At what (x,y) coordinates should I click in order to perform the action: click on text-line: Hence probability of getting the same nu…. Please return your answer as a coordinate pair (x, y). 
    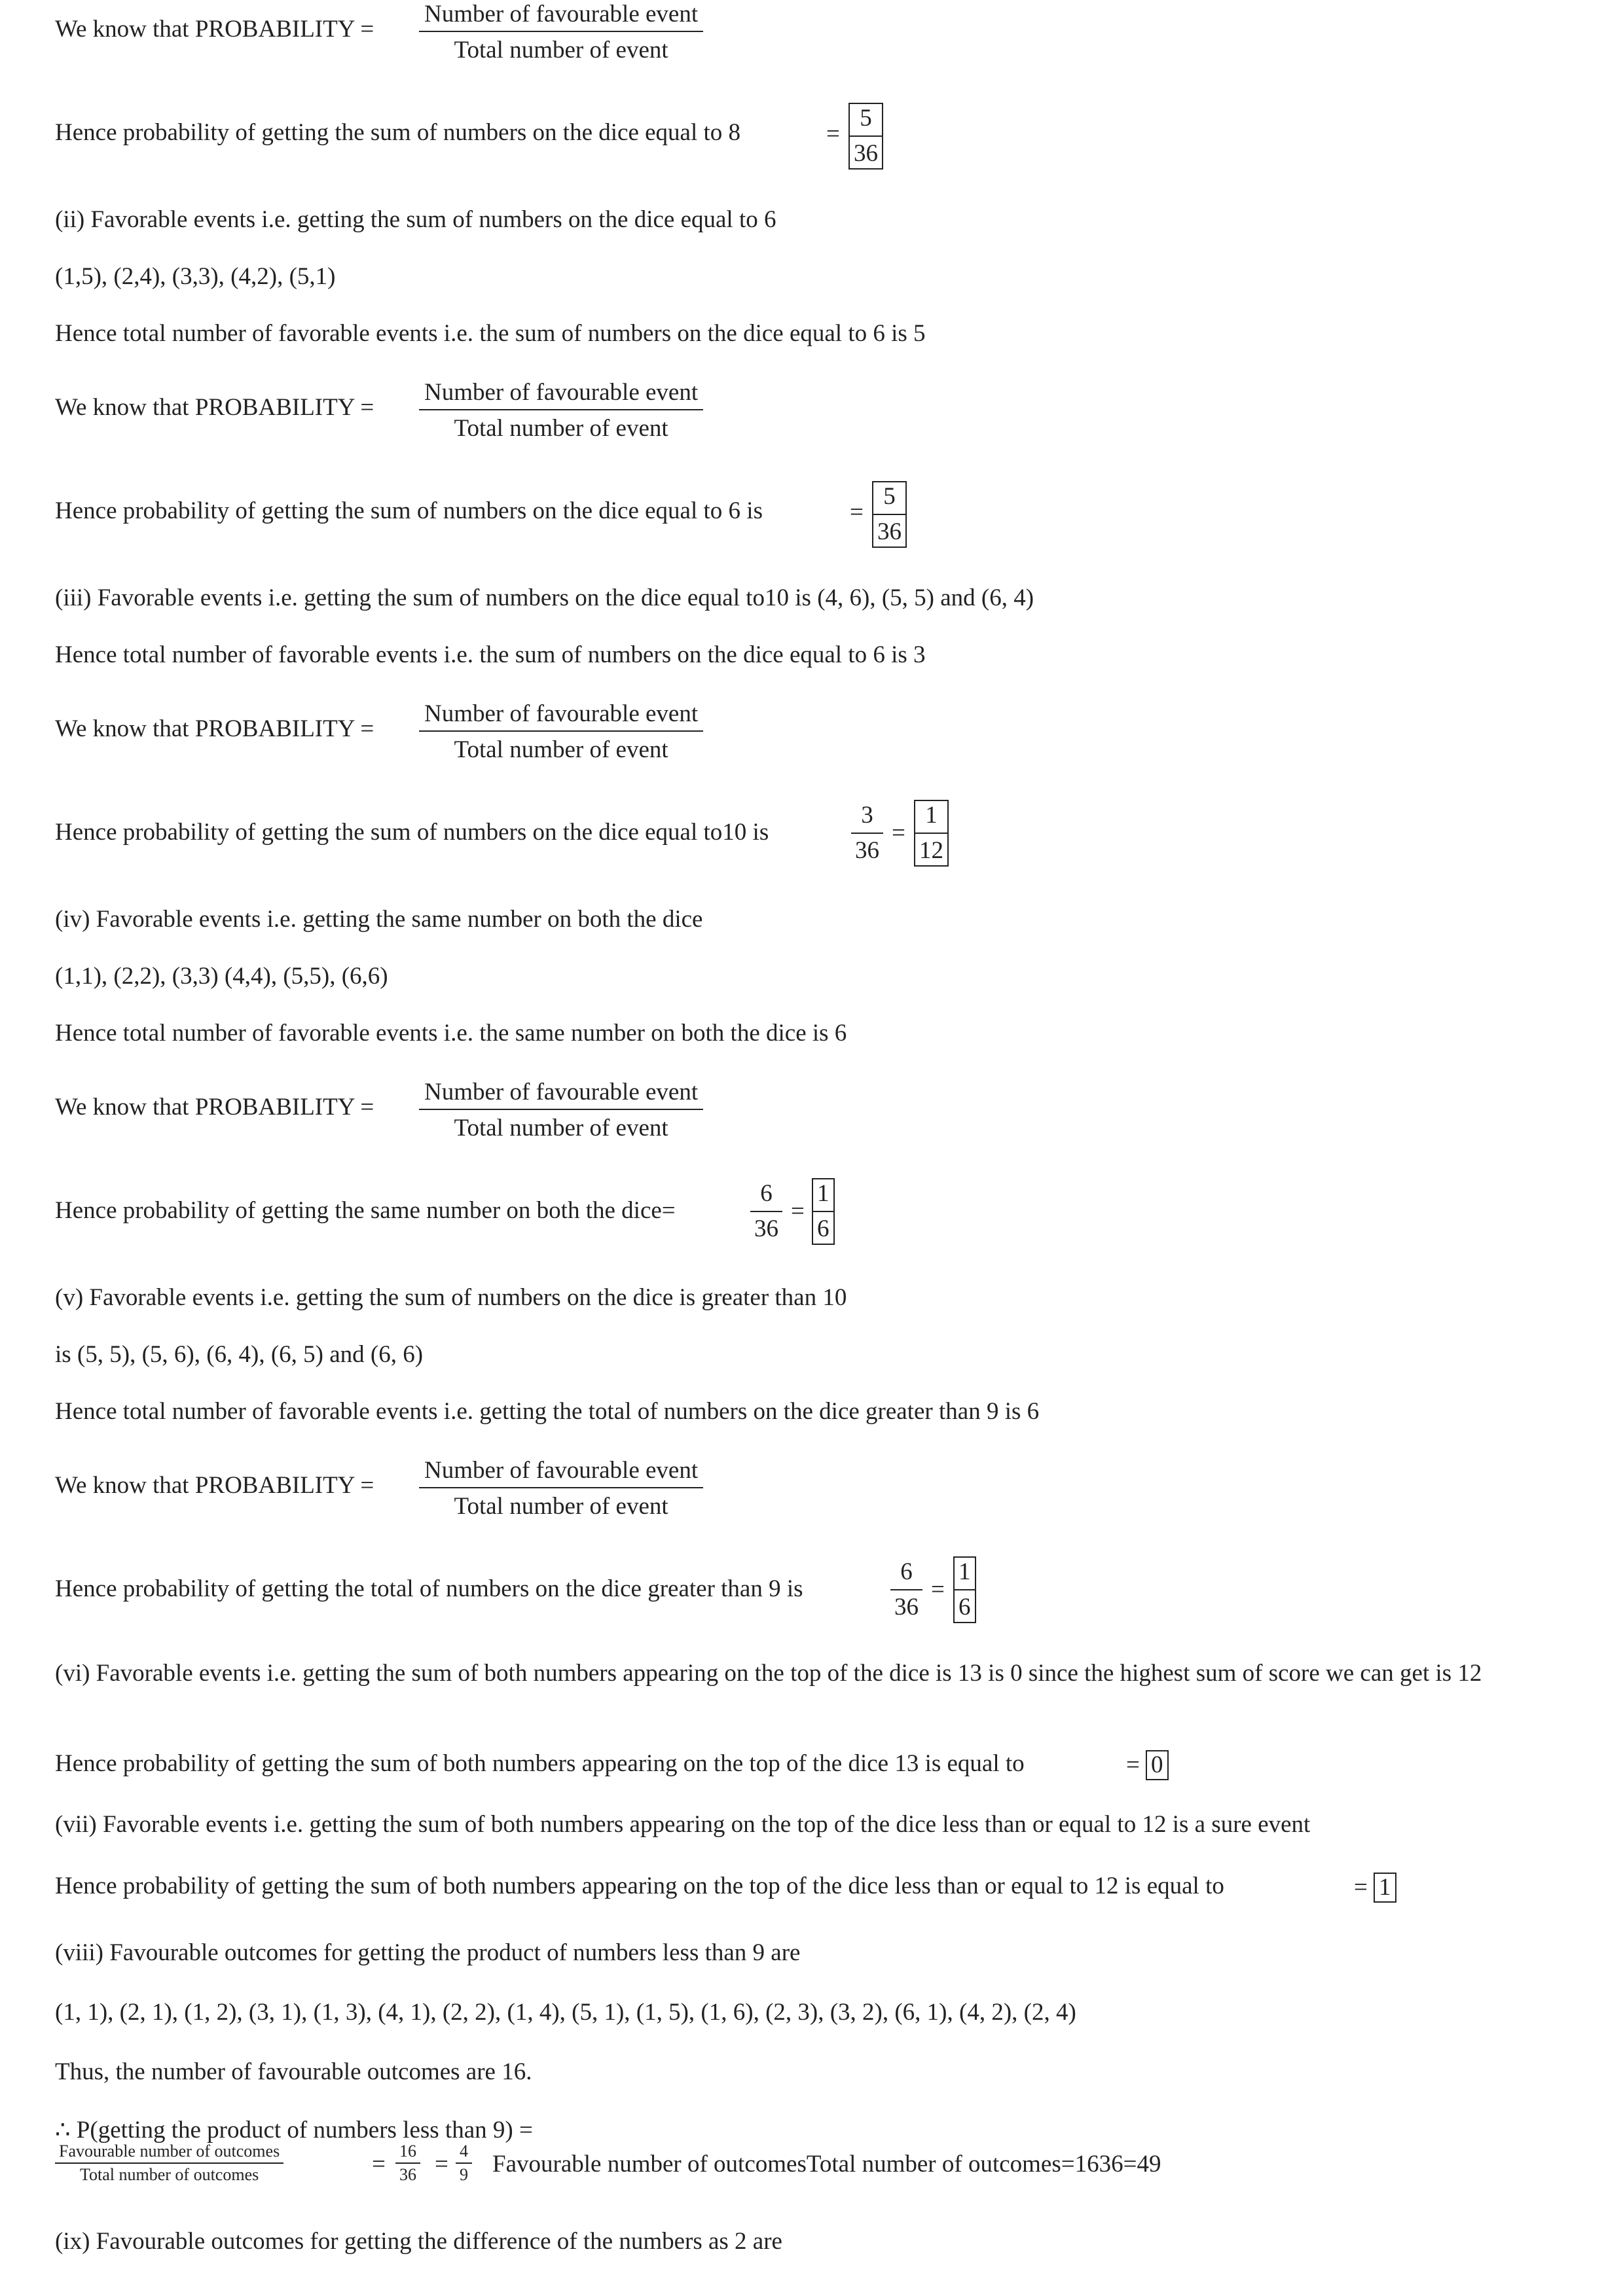
    Looking at the image, I should click on (365, 1210).